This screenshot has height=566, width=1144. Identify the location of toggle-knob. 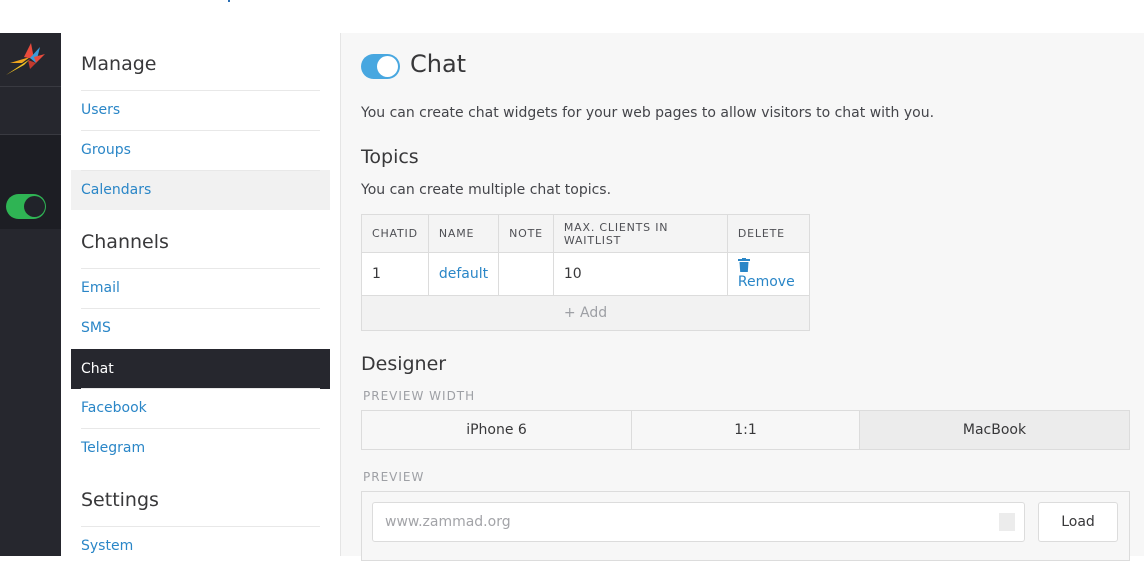
(387, 66).